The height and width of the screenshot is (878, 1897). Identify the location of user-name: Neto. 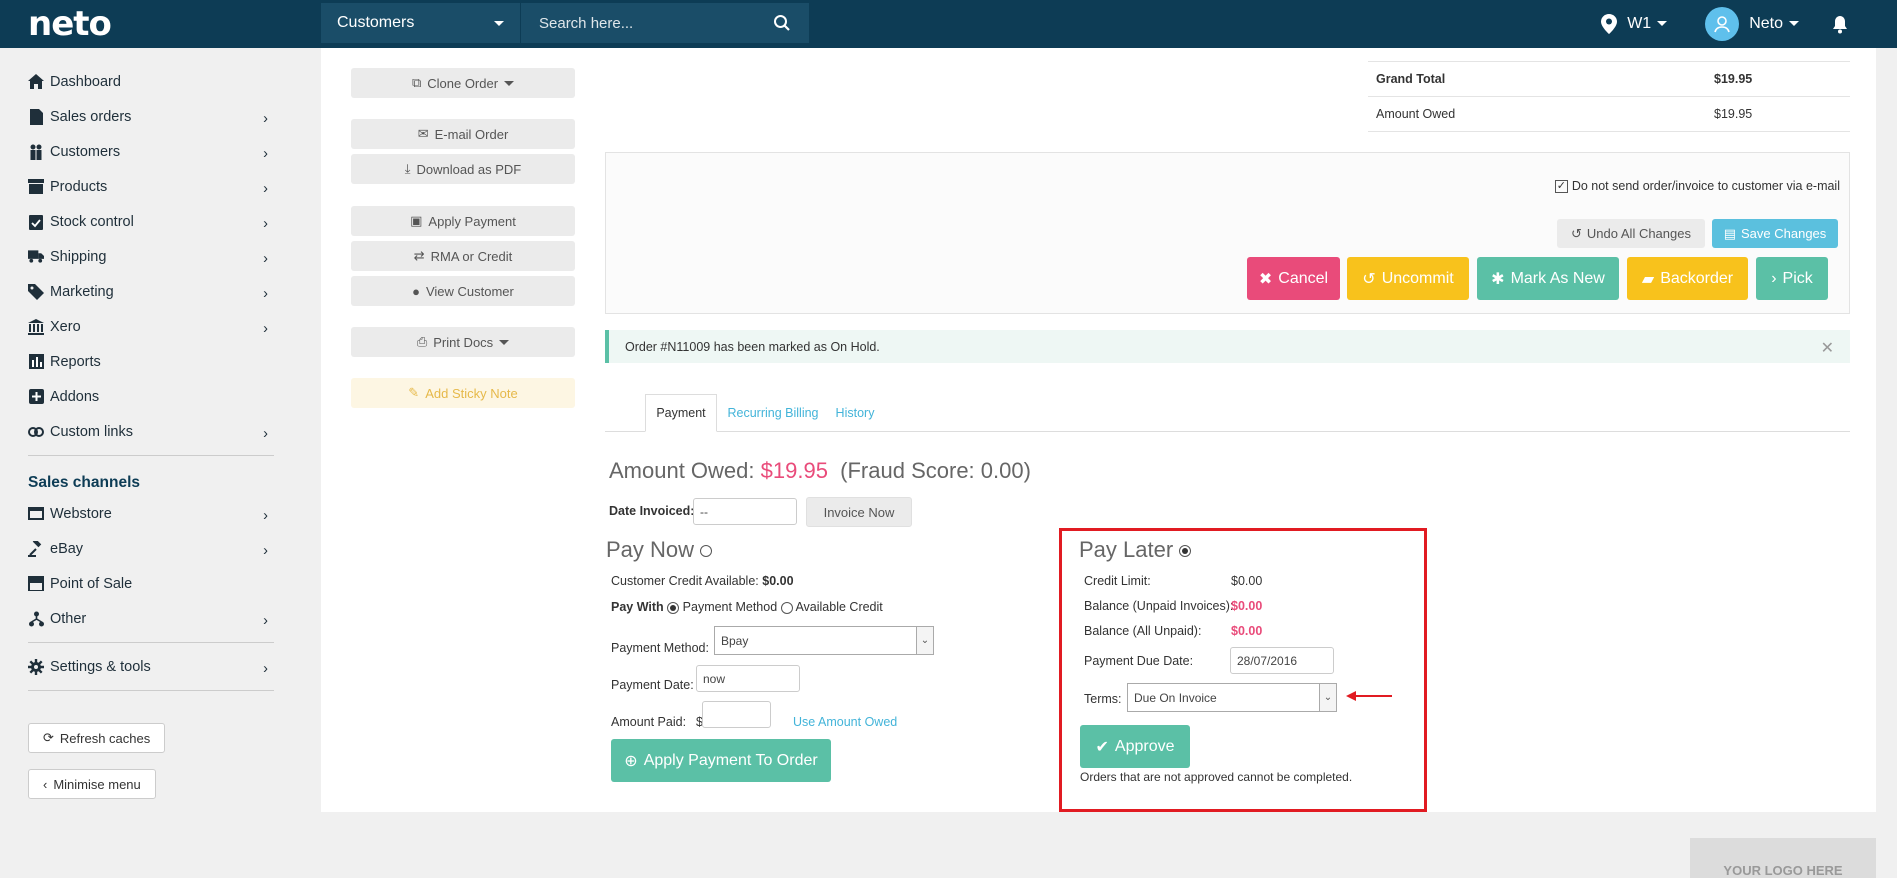
(1766, 23).